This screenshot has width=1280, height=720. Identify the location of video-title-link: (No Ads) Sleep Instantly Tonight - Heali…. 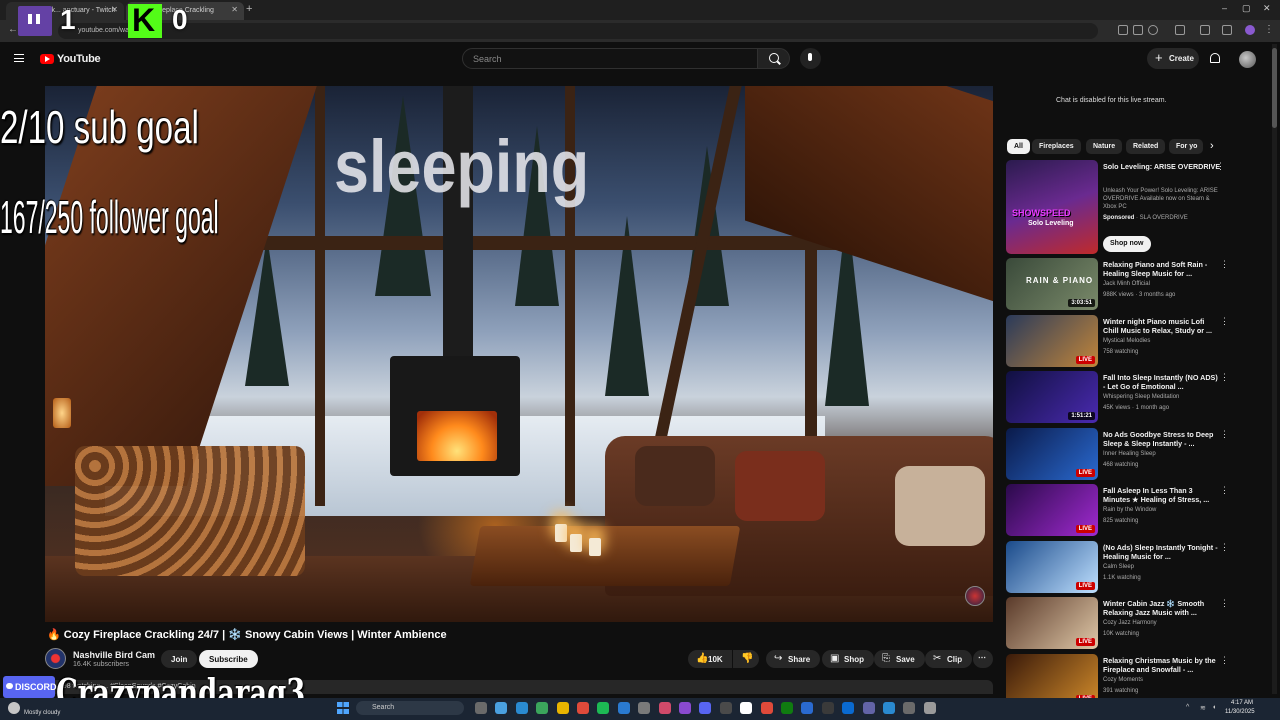
(1162, 552).